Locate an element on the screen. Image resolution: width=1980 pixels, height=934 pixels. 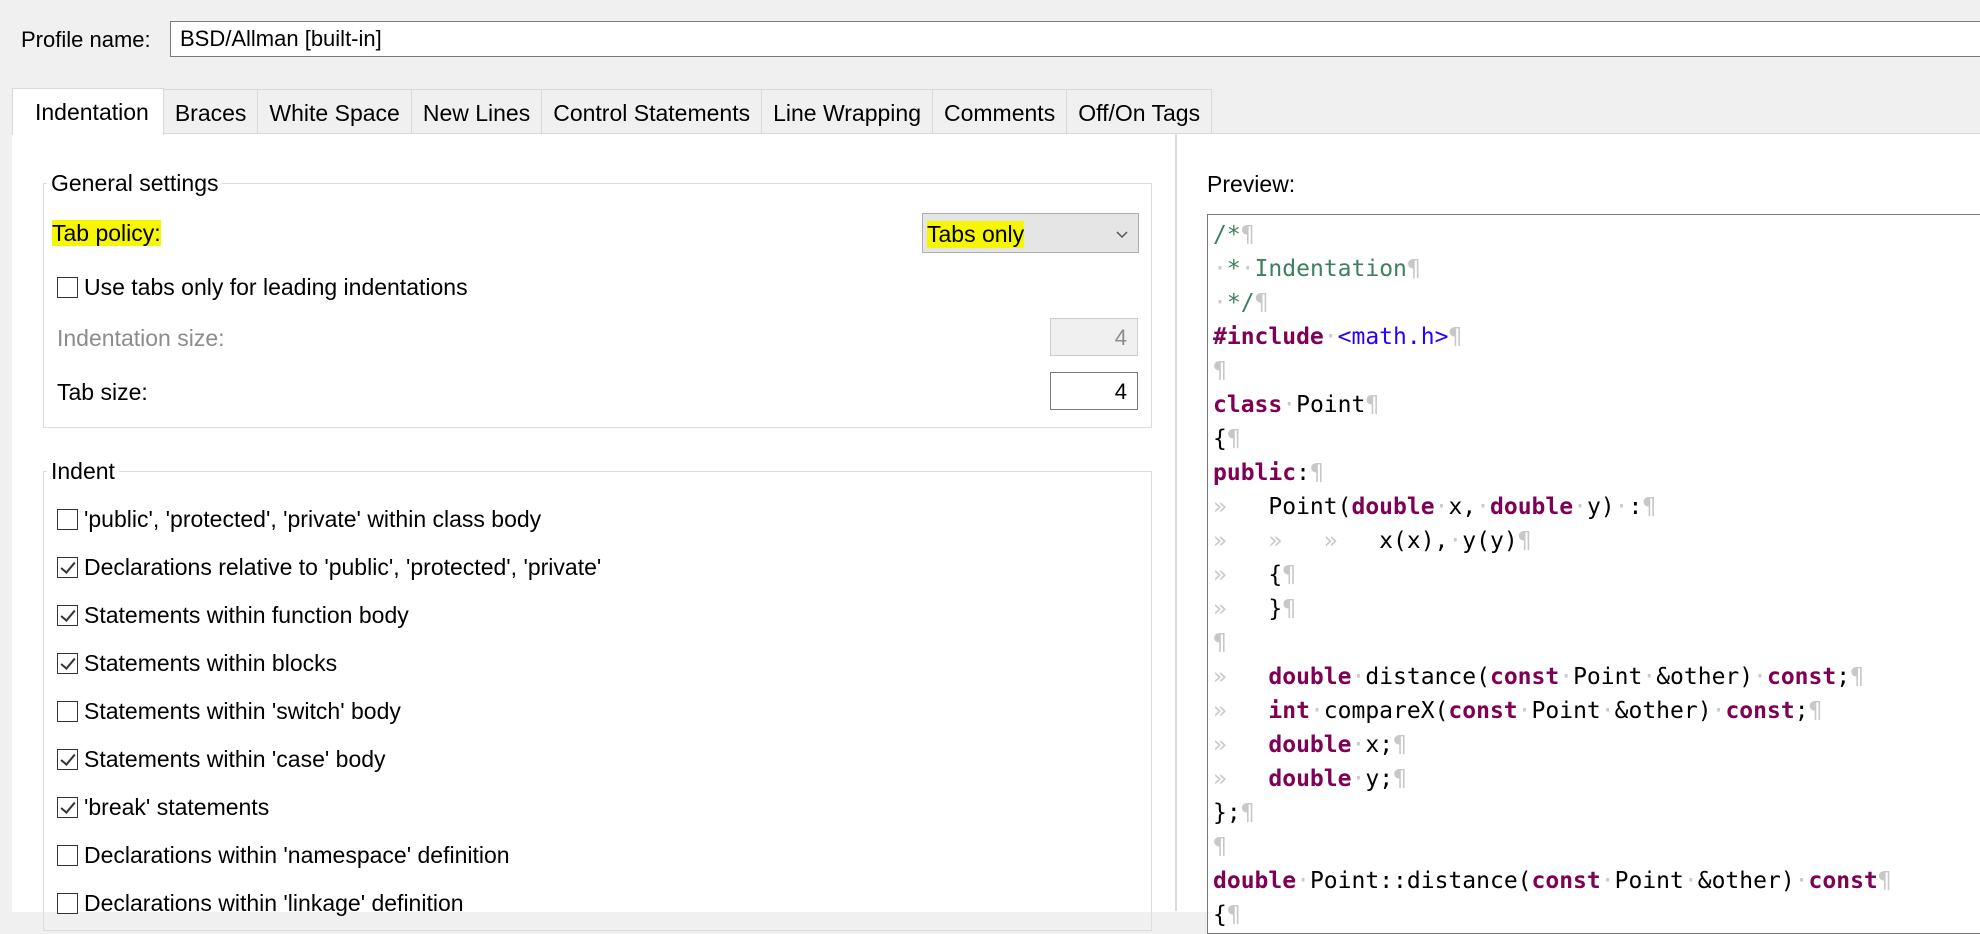
indent-option: Statements within 'case' body is located at coordinates (221, 759).